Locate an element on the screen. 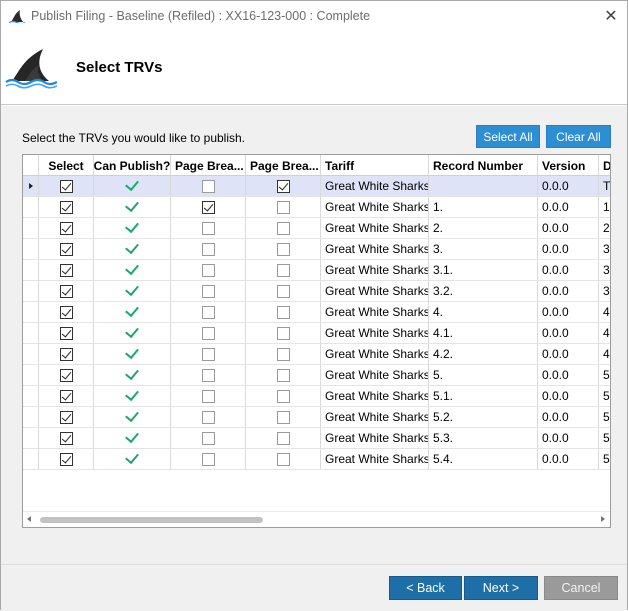 The width and height of the screenshot is (628, 611). horizontal-scrollbar is located at coordinates (316, 519).